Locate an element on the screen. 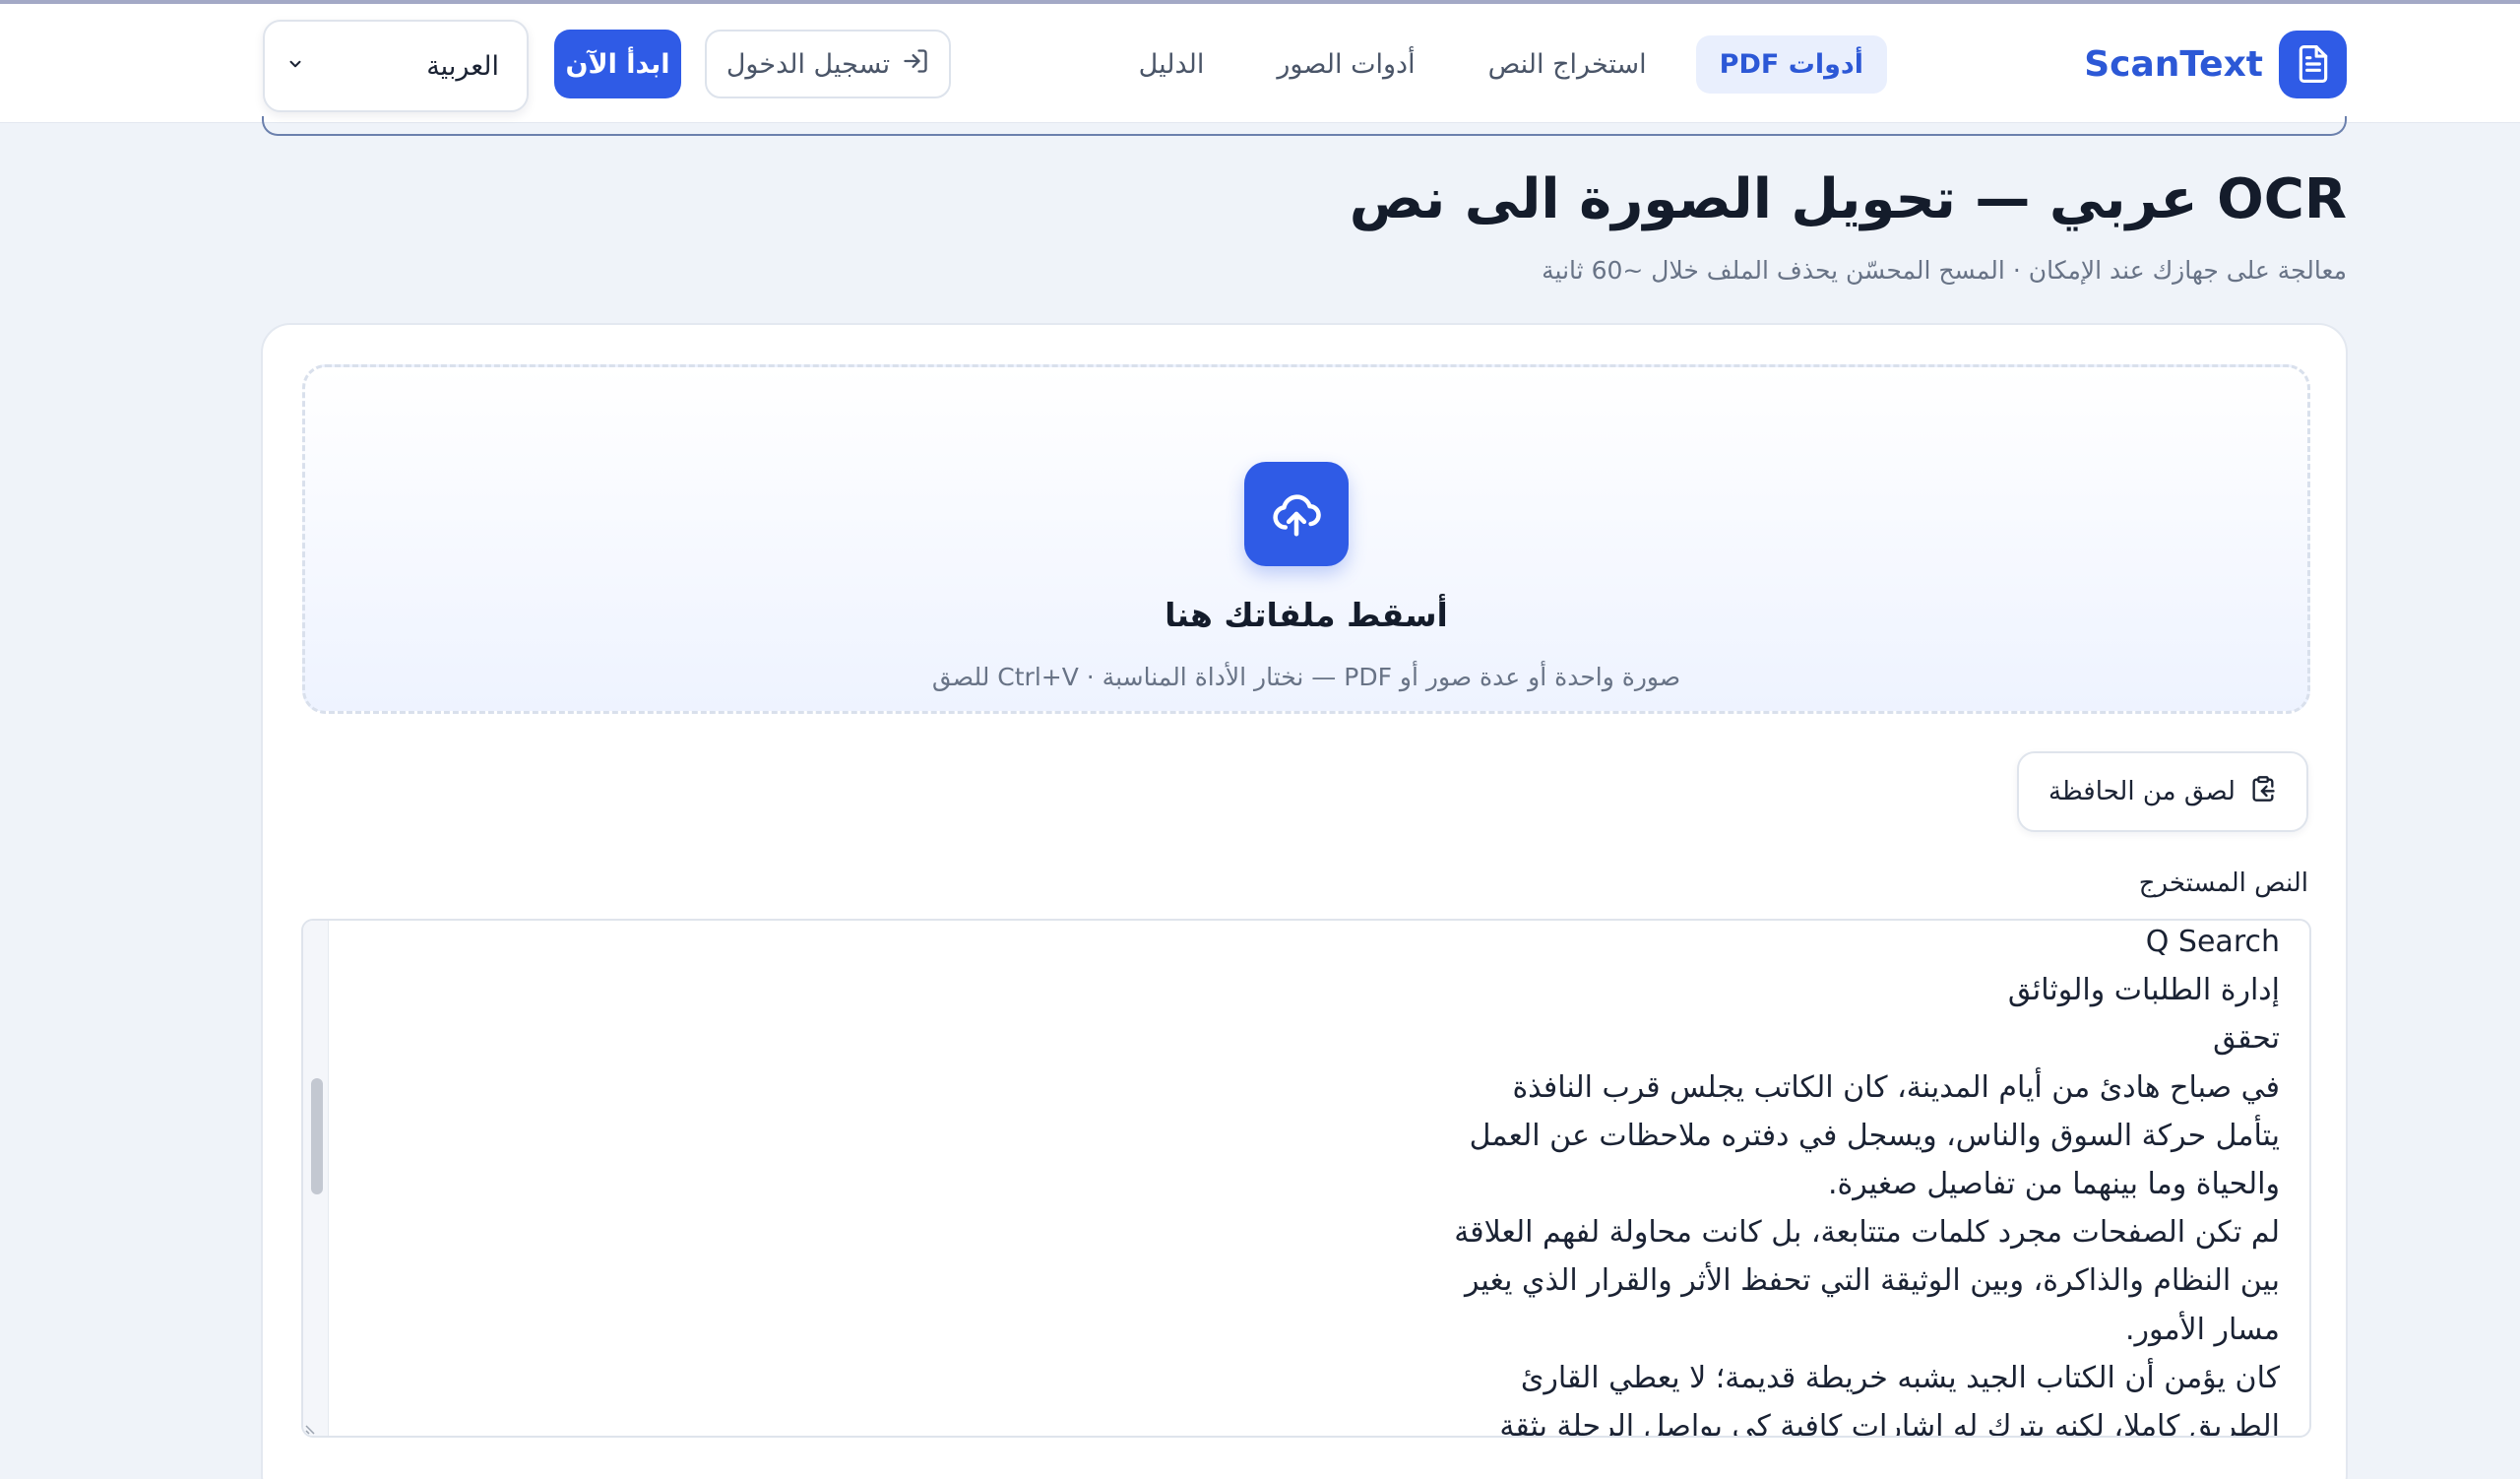 This screenshot has width=2520, height=1479. login-label: تسجيل الدخول is located at coordinates (808, 64).